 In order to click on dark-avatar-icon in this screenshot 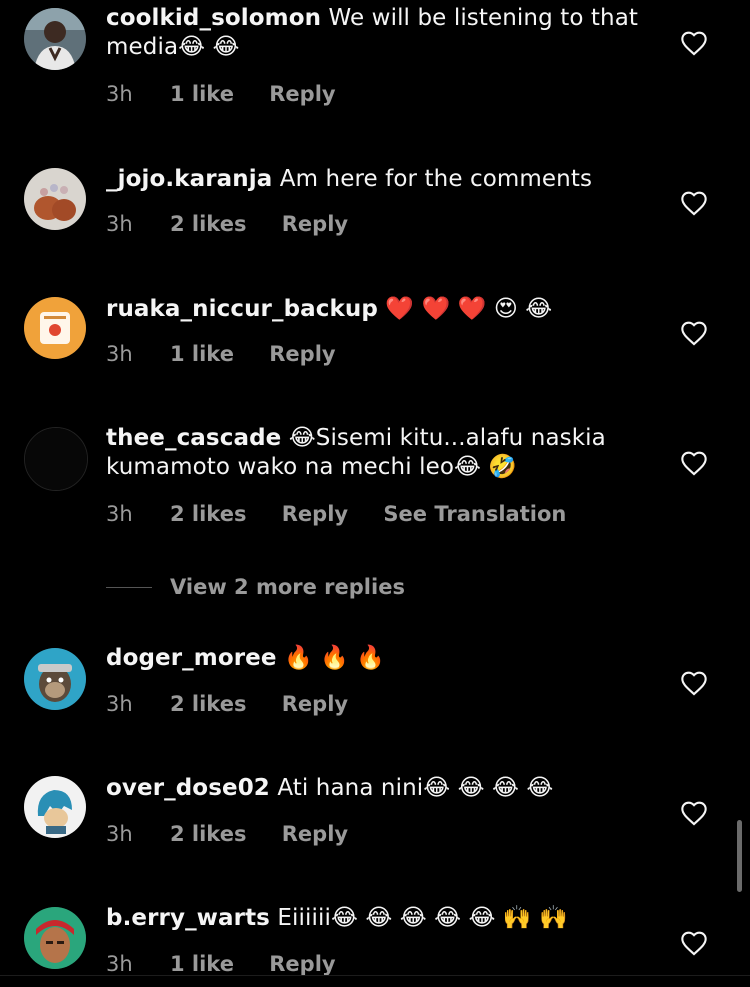, I will do `click(56, 459)`.